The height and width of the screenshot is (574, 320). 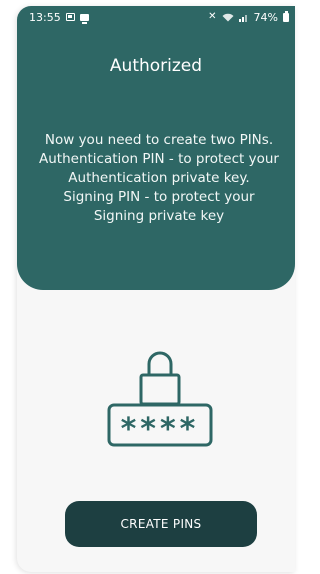 What do you see at coordinates (286, 16) in the screenshot?
I see `battery-icon` at bounding box center [286, 16].